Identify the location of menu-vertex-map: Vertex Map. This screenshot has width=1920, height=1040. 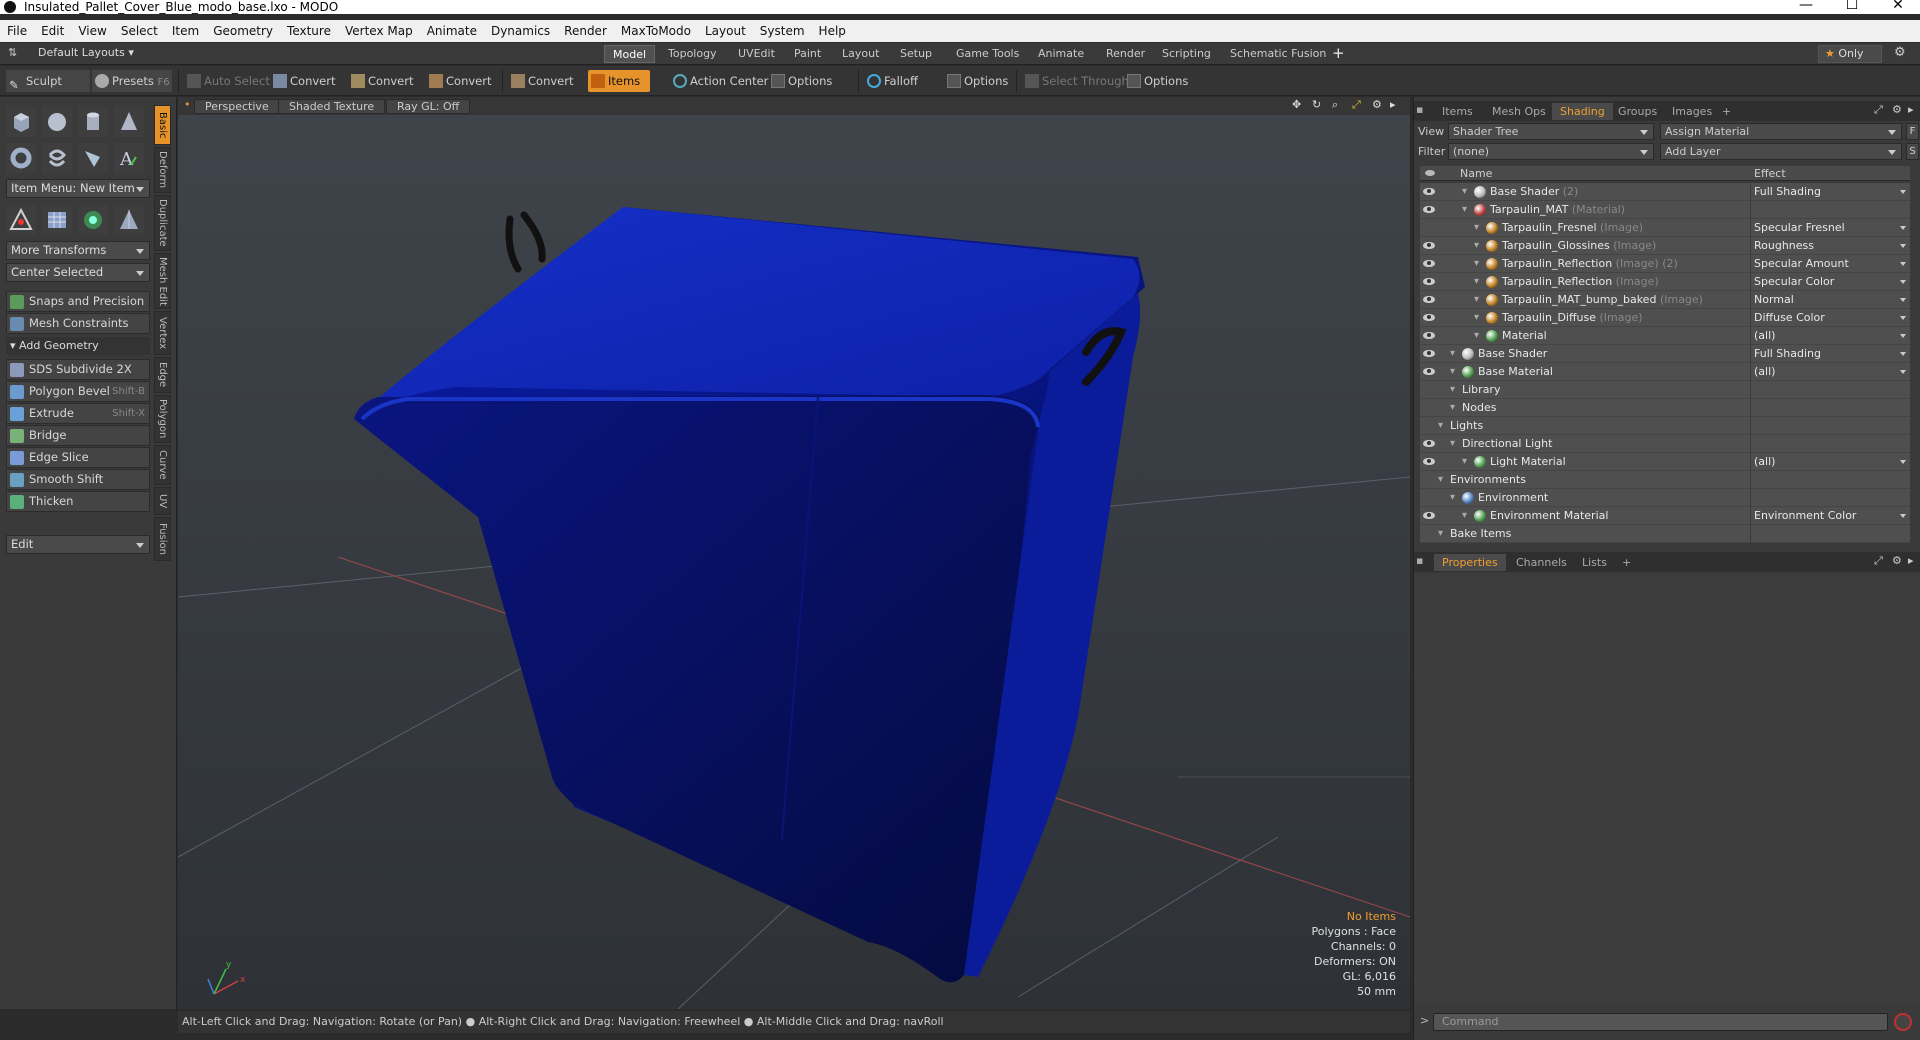
(379, 31).